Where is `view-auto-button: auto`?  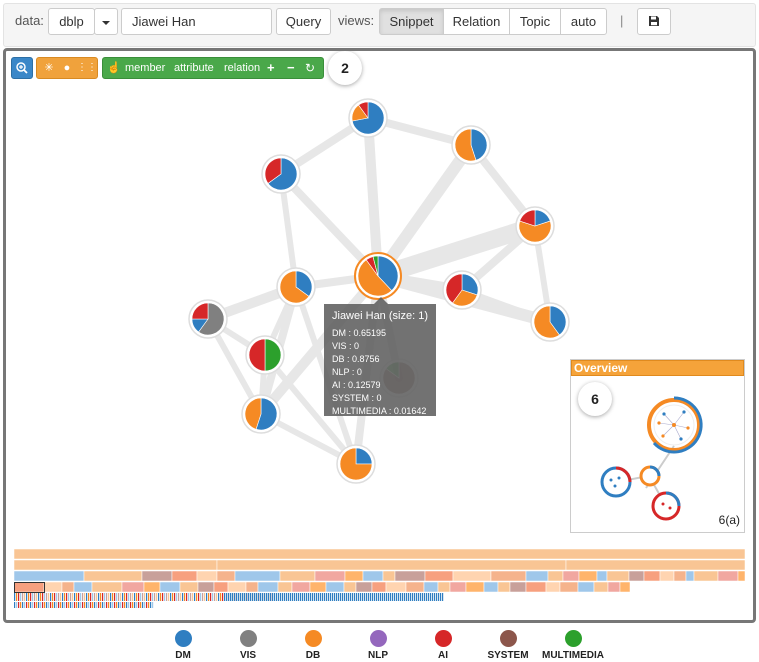
view-auto-button: auto is located at coordinates (583, 21).